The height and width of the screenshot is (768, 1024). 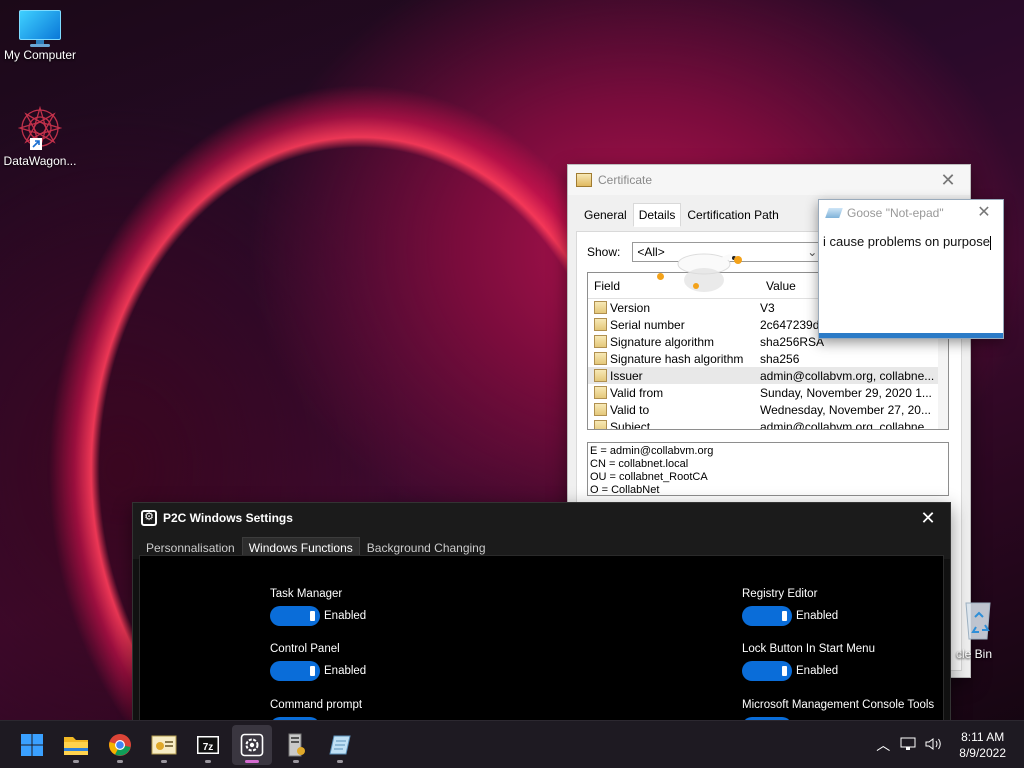 I want to click on settings-gear-icon, so click(x=252, y=745).